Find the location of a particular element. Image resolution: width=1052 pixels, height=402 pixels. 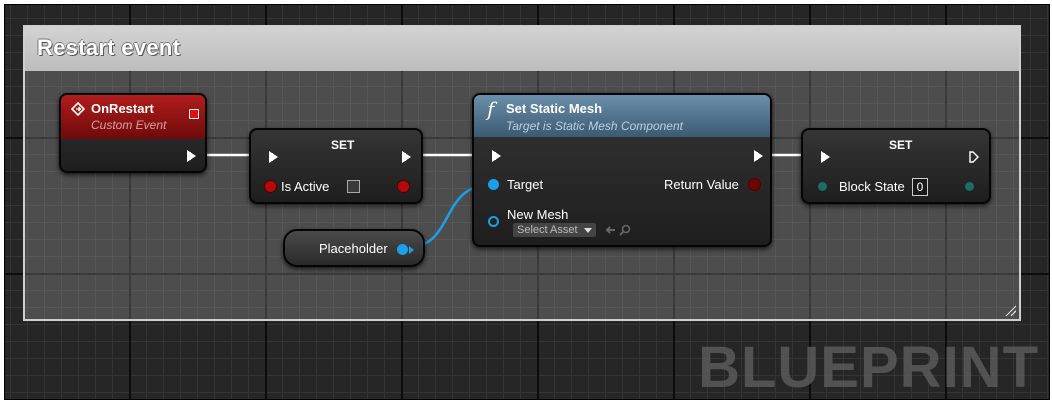

delegate-pin is located at coordinates (194, 114).